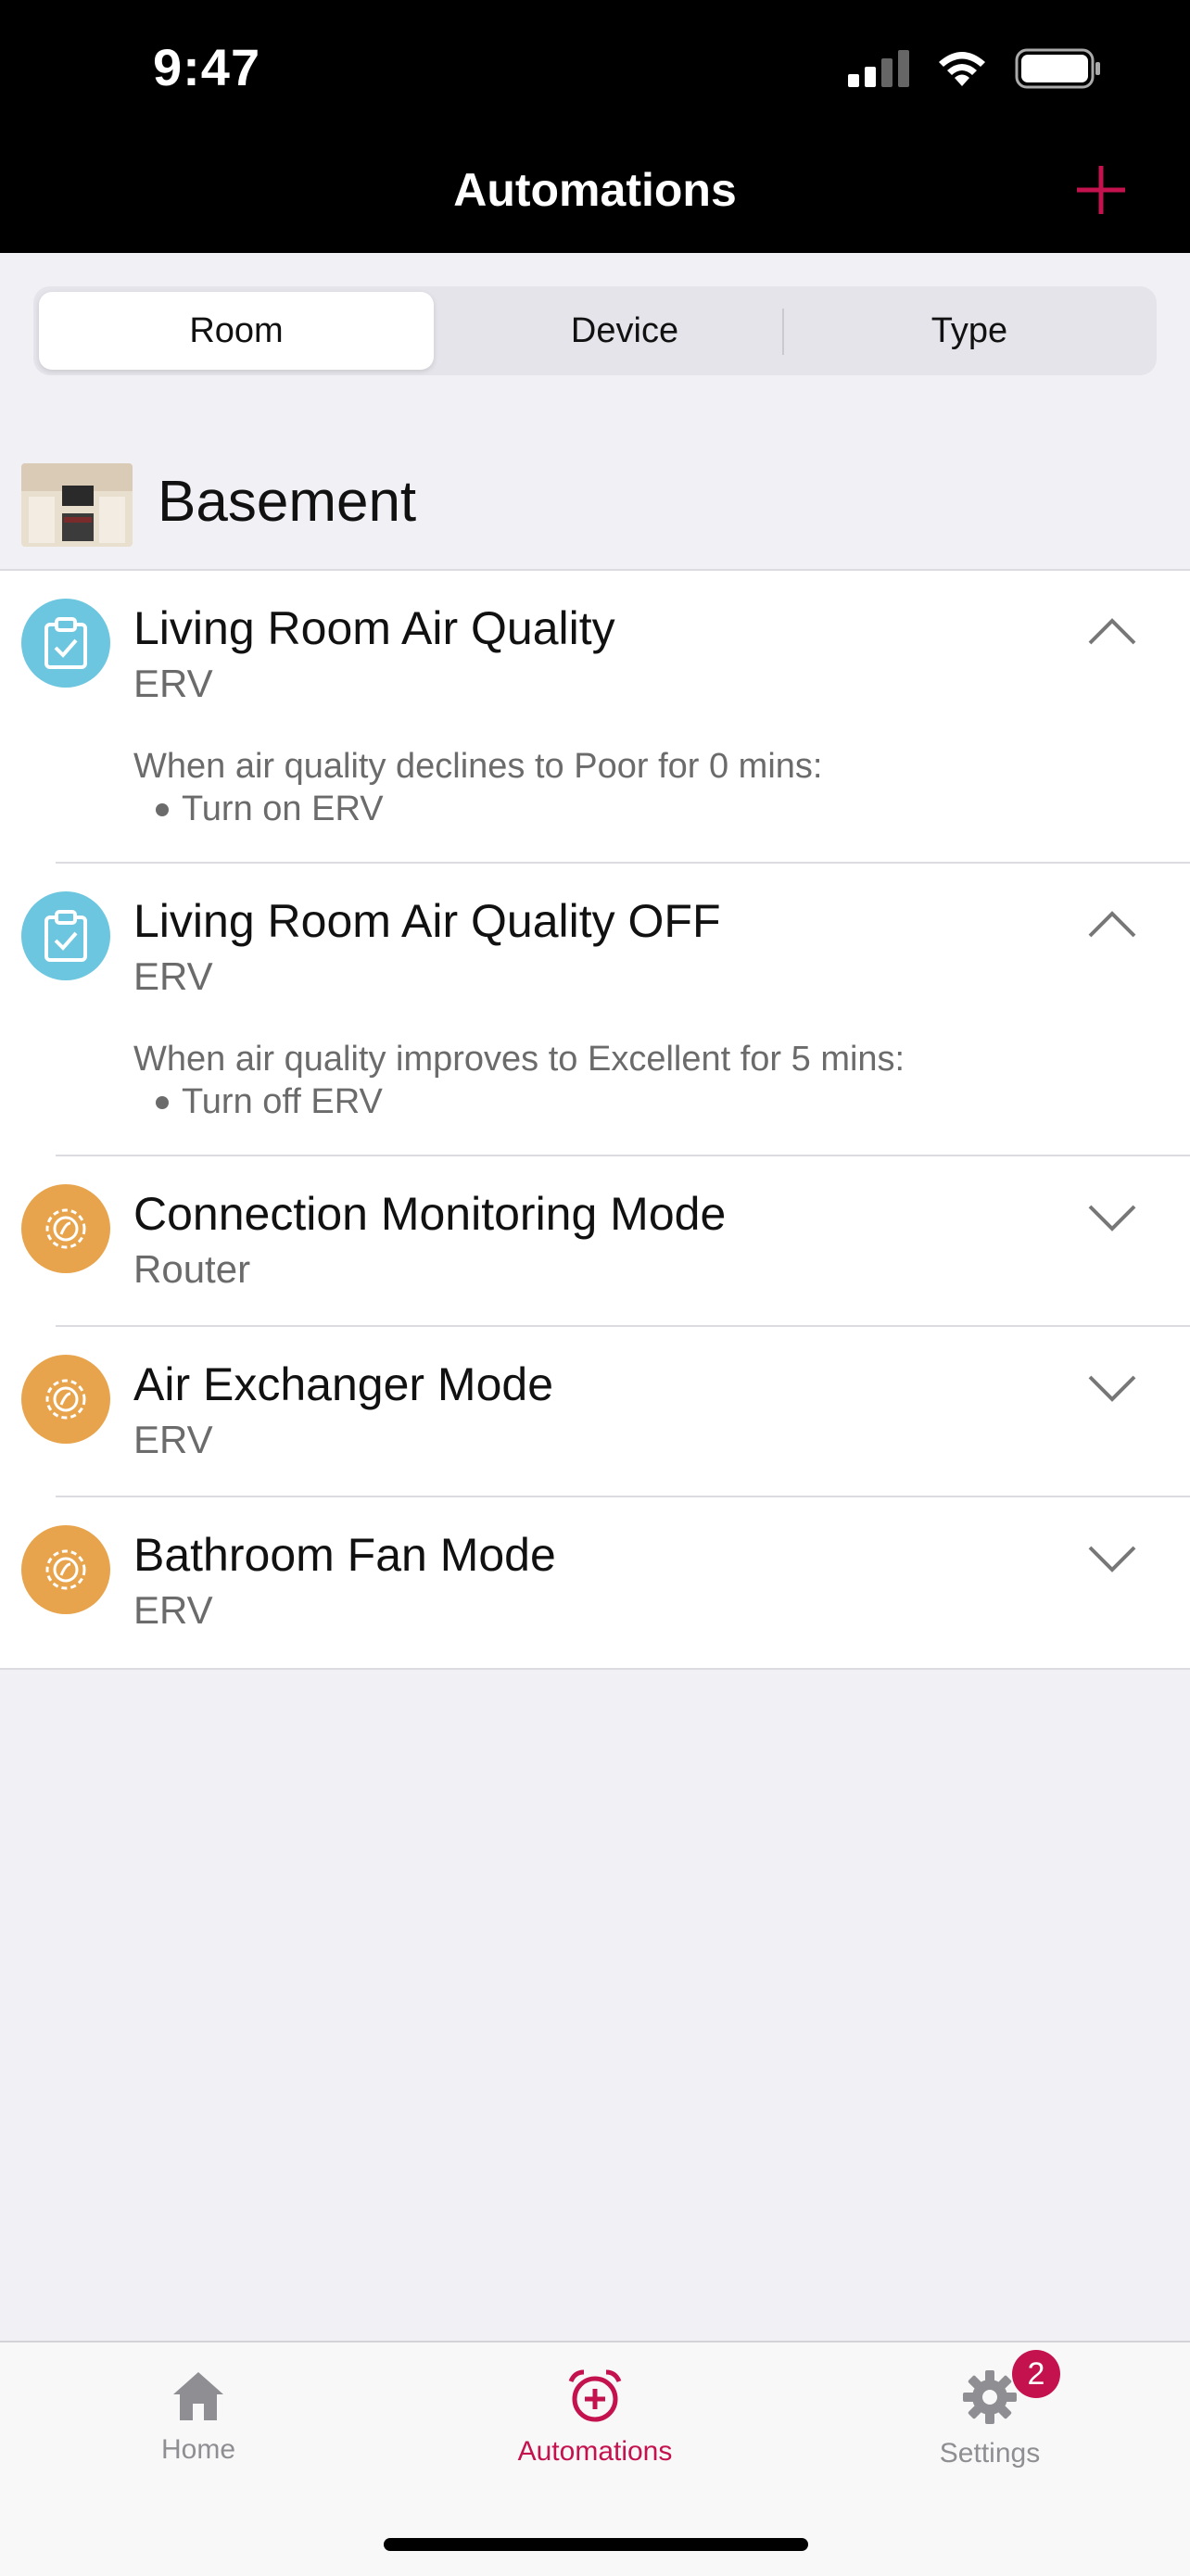  I want to click on automation-row: Bathroom Fan Mode ERV, so click(595, 1582).